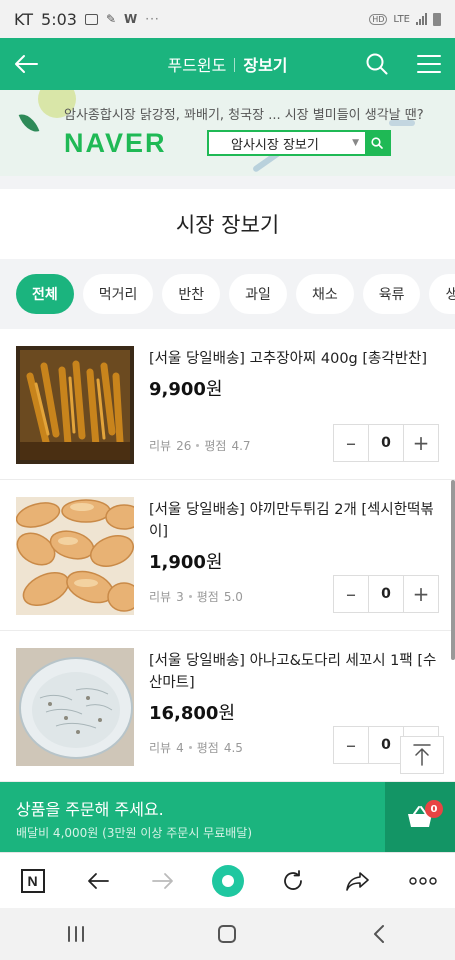 Image resolution: width=455 pixels, height=960 pixels. What do you see at coordinates (227, 294) in the screenshot?
I see `category-tabs: 전체 먹거리 반찬 과일 채소 육류 생선` at bounding box center [227, 294].